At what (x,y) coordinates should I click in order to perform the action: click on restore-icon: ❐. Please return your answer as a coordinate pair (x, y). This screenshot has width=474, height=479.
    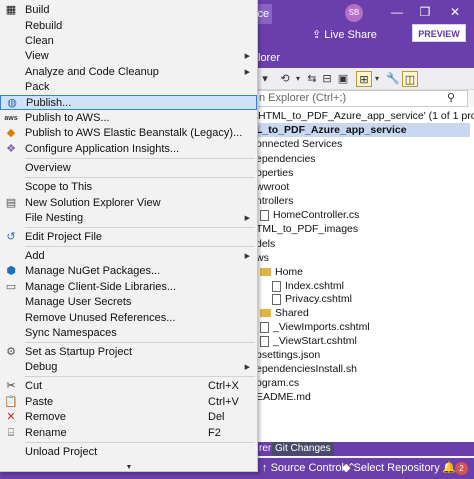
    Looking at the image, I should click on (425, 12).